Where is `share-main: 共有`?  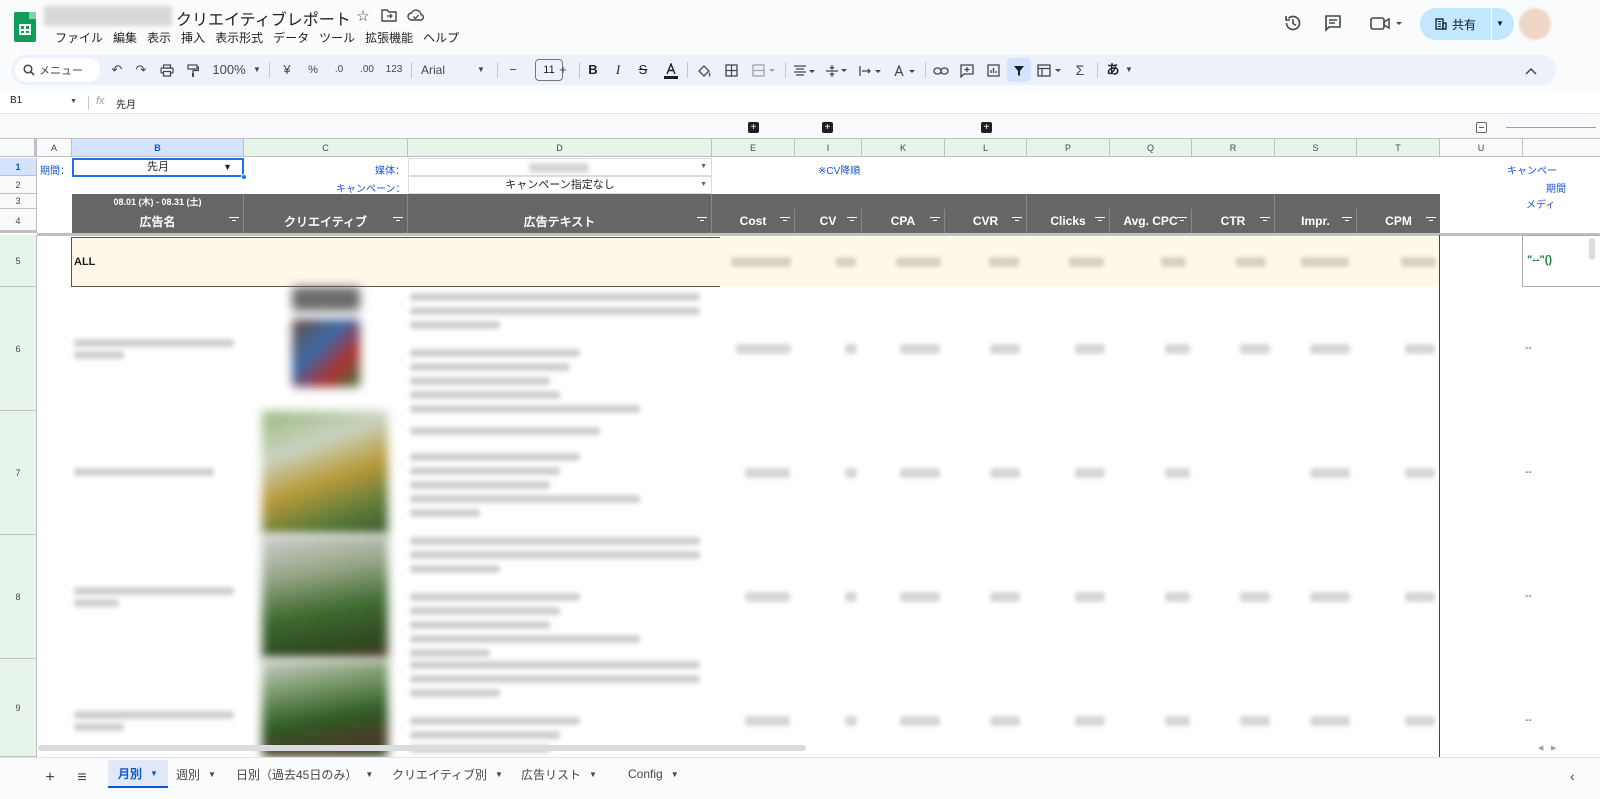 share-main: 共有 is located at coordinates (1455, 24).